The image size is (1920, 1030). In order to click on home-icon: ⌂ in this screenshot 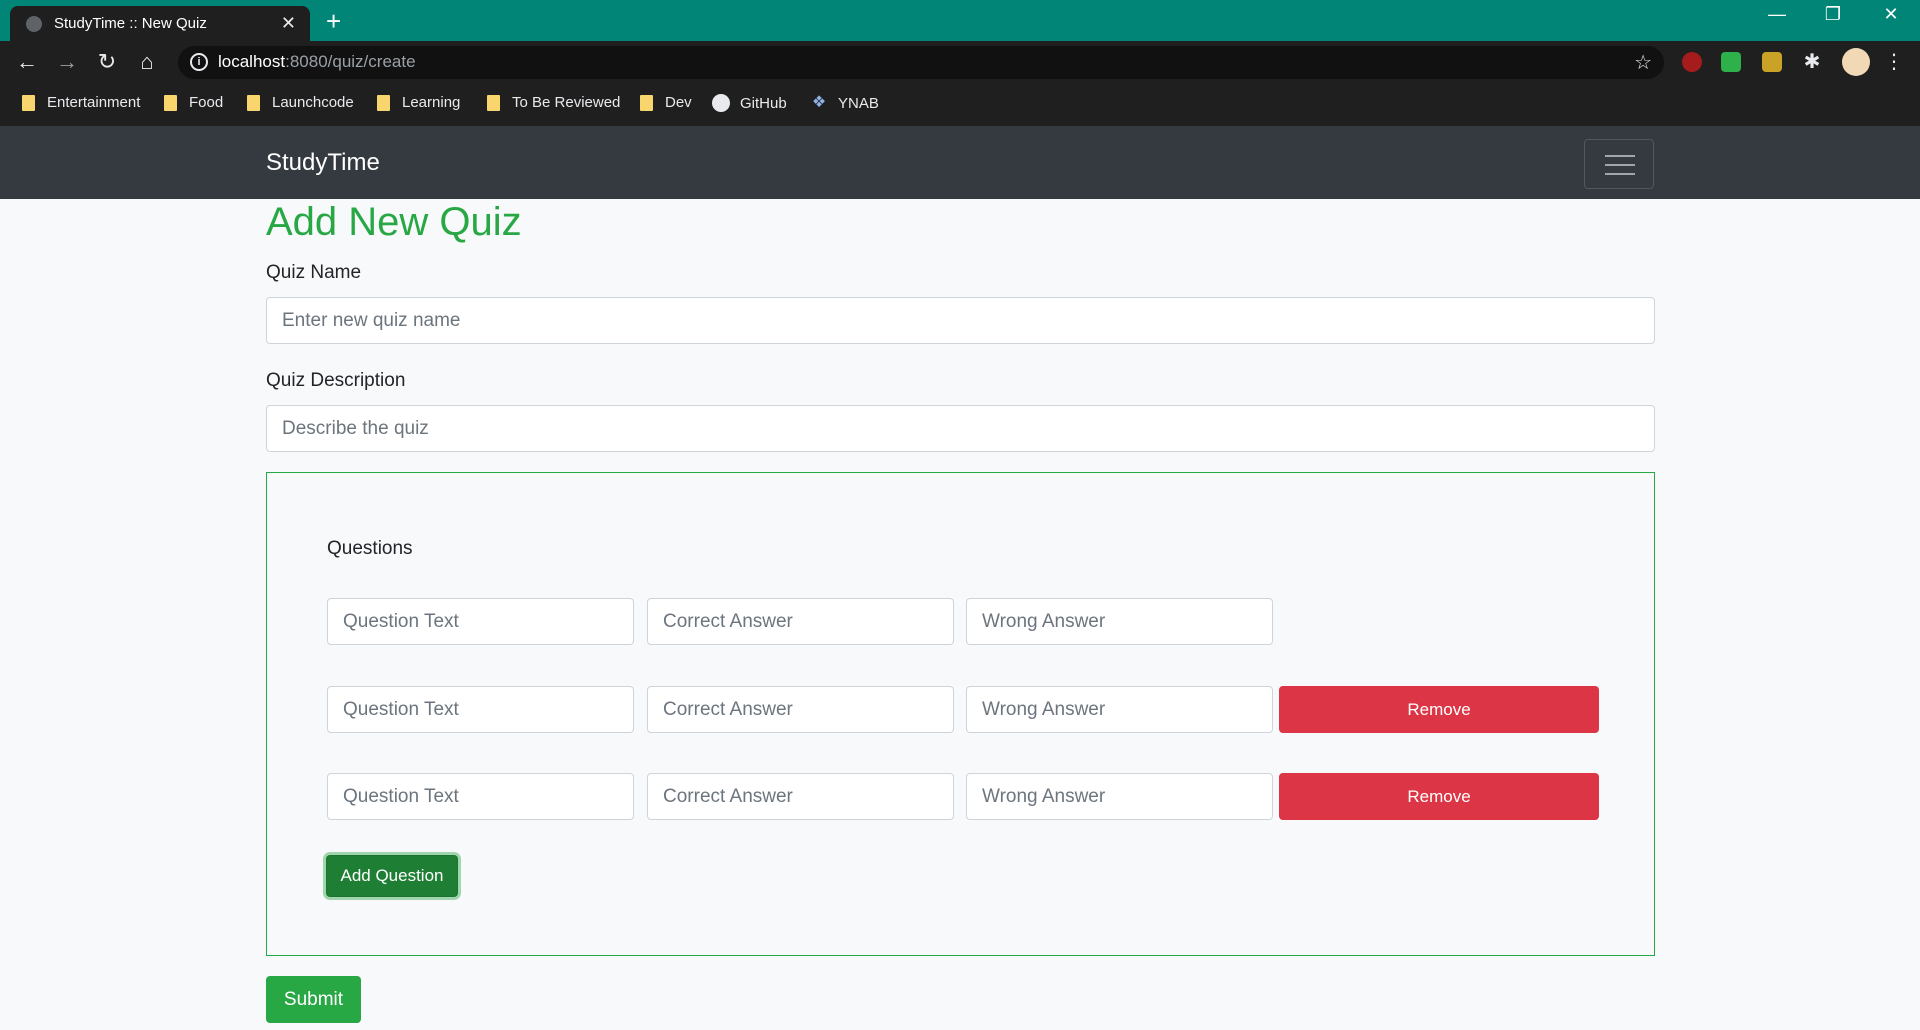, I will do `click(147, 62)`.